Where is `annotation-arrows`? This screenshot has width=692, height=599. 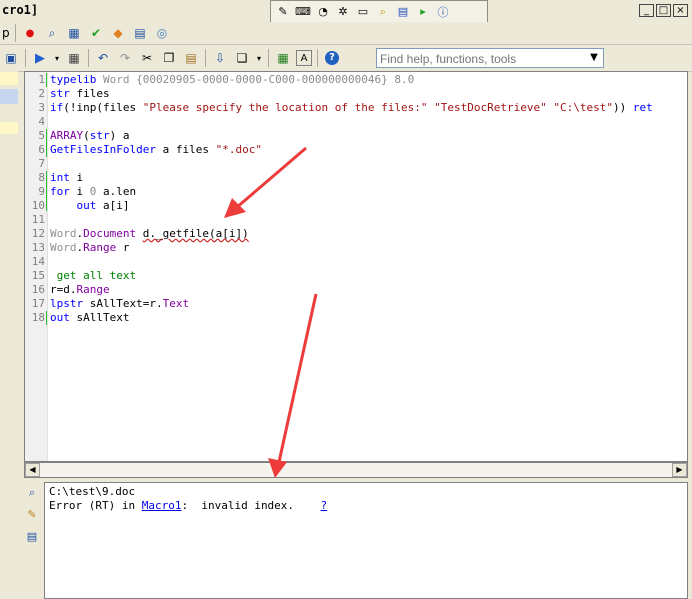
annotation-arrows is located at coordinates (271, 312).